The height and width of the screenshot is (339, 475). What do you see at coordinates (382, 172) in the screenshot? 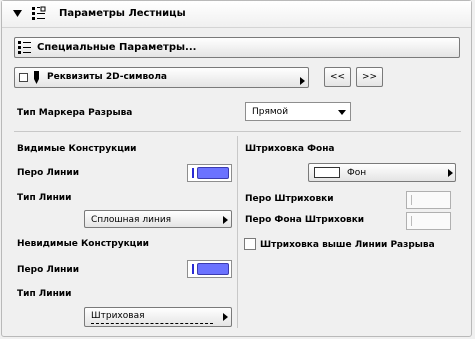
I see `fill-type-dropdown: Фон` at bounding box center [382, 172].